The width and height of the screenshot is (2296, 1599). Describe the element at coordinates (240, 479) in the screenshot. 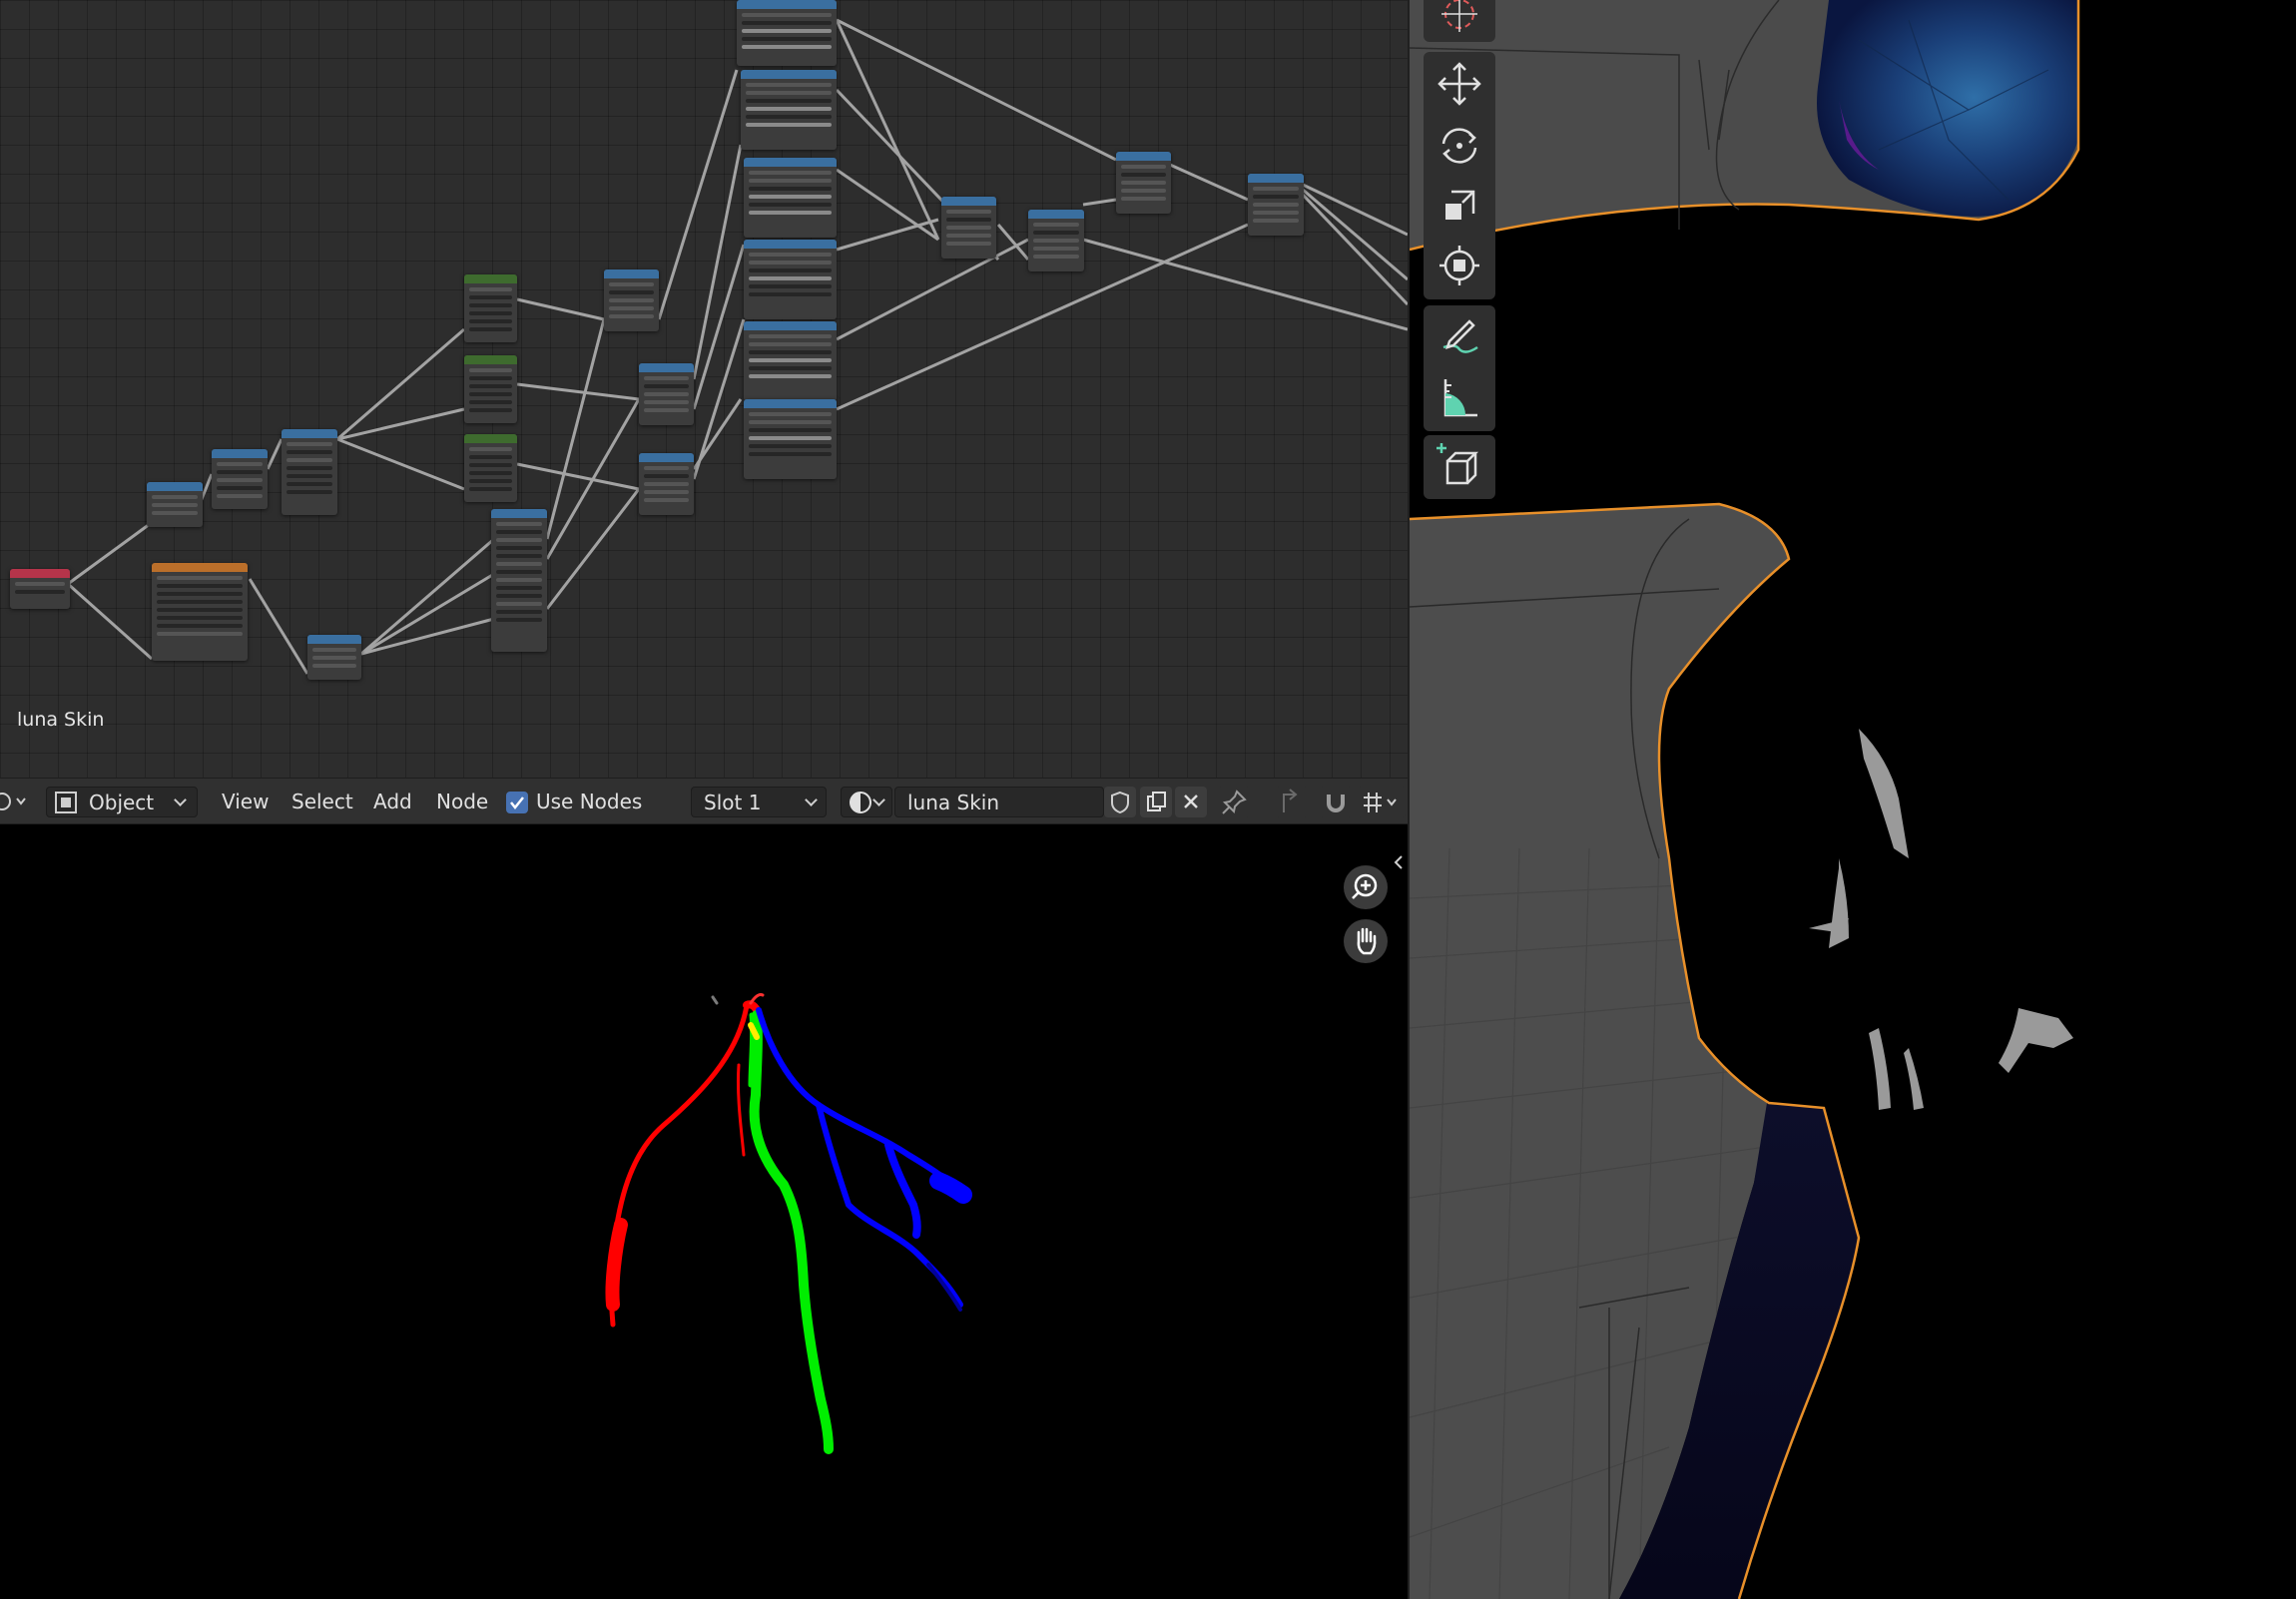

I see `node-subtract` at that location.